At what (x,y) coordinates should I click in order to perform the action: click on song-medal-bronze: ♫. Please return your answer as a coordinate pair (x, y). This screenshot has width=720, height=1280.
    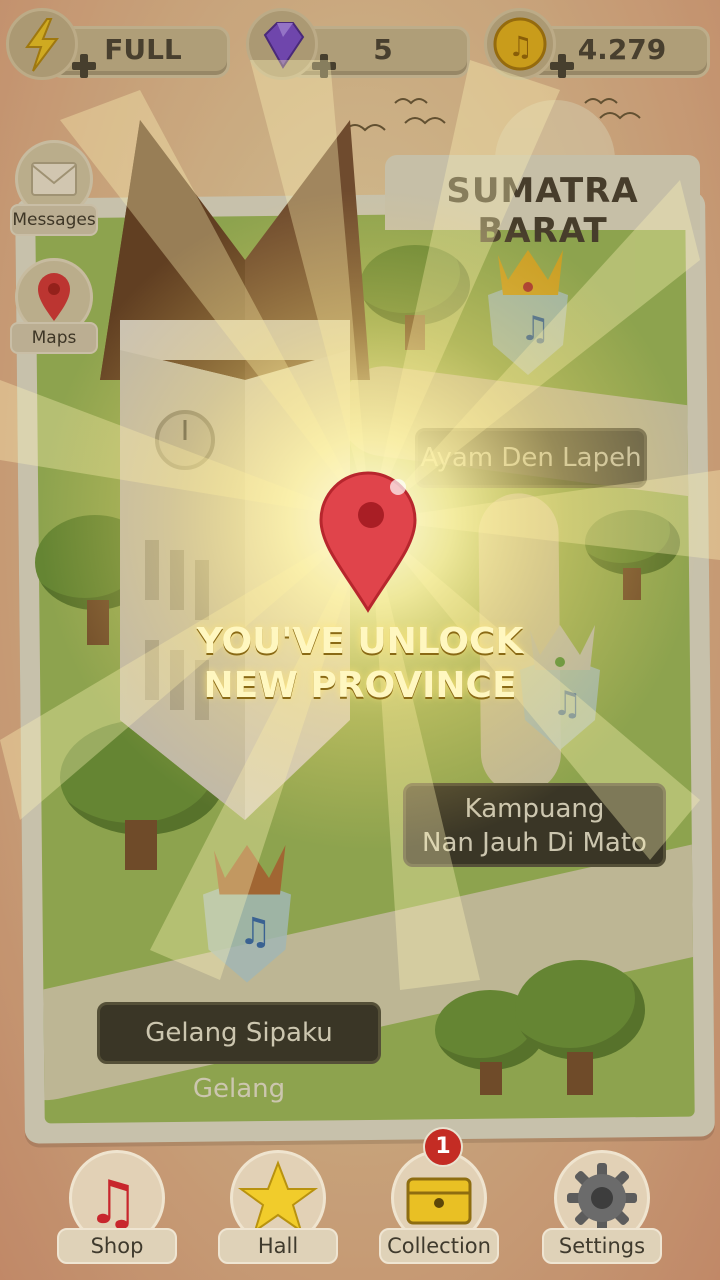
    Looking at the image, I should click on (247, 900).